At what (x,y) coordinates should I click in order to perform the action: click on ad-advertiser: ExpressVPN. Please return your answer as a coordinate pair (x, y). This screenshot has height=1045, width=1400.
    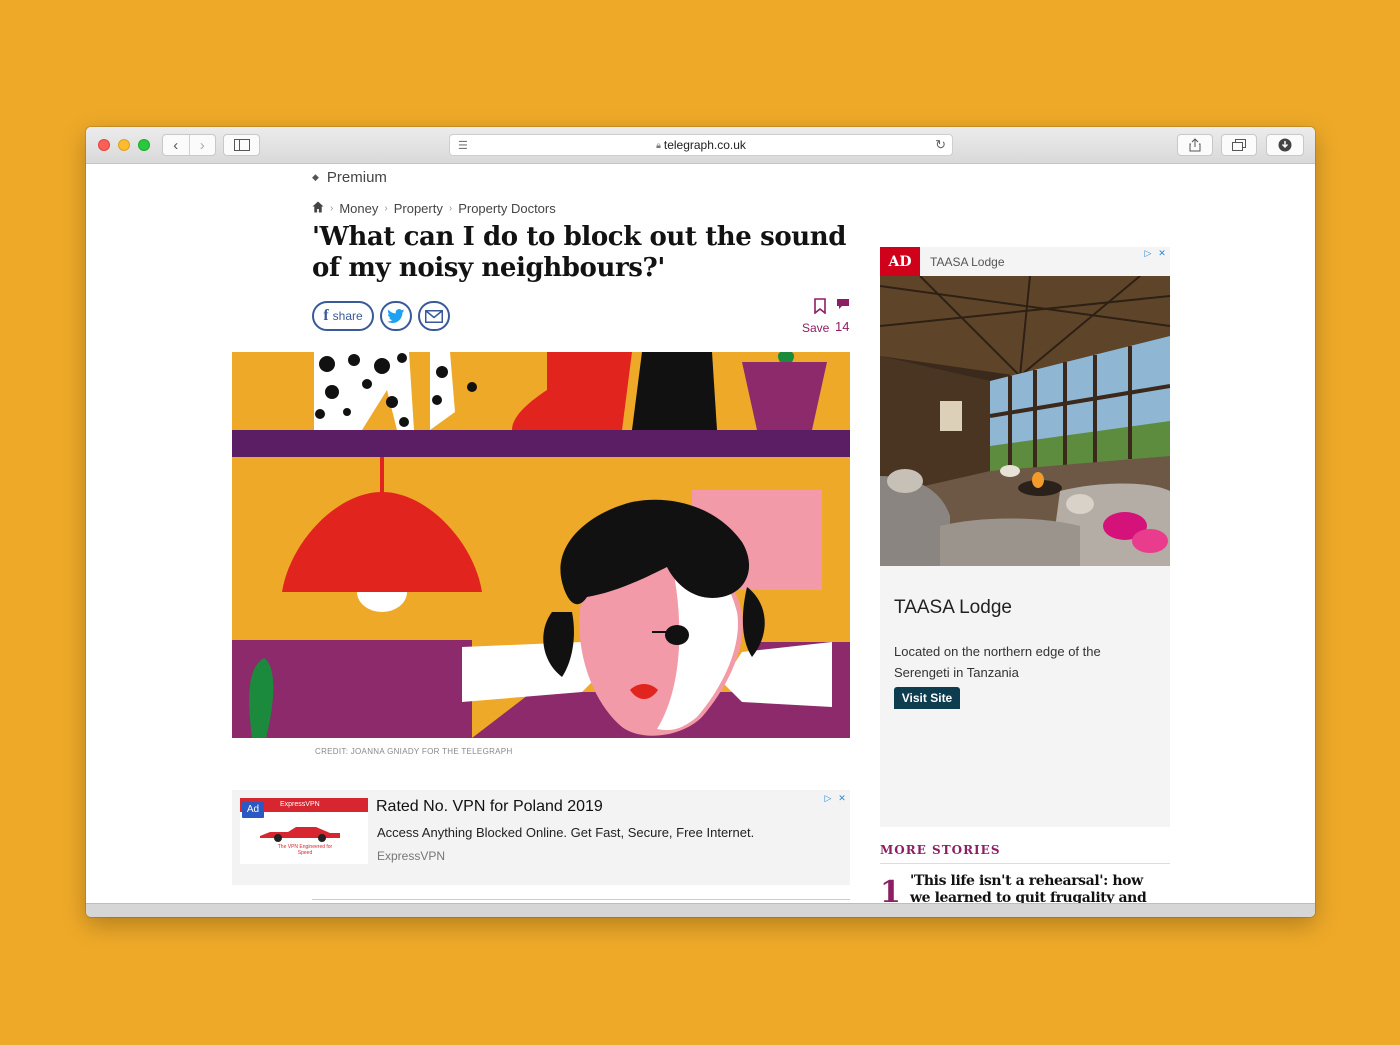
    Looking at the image, I should click on (411, 856).